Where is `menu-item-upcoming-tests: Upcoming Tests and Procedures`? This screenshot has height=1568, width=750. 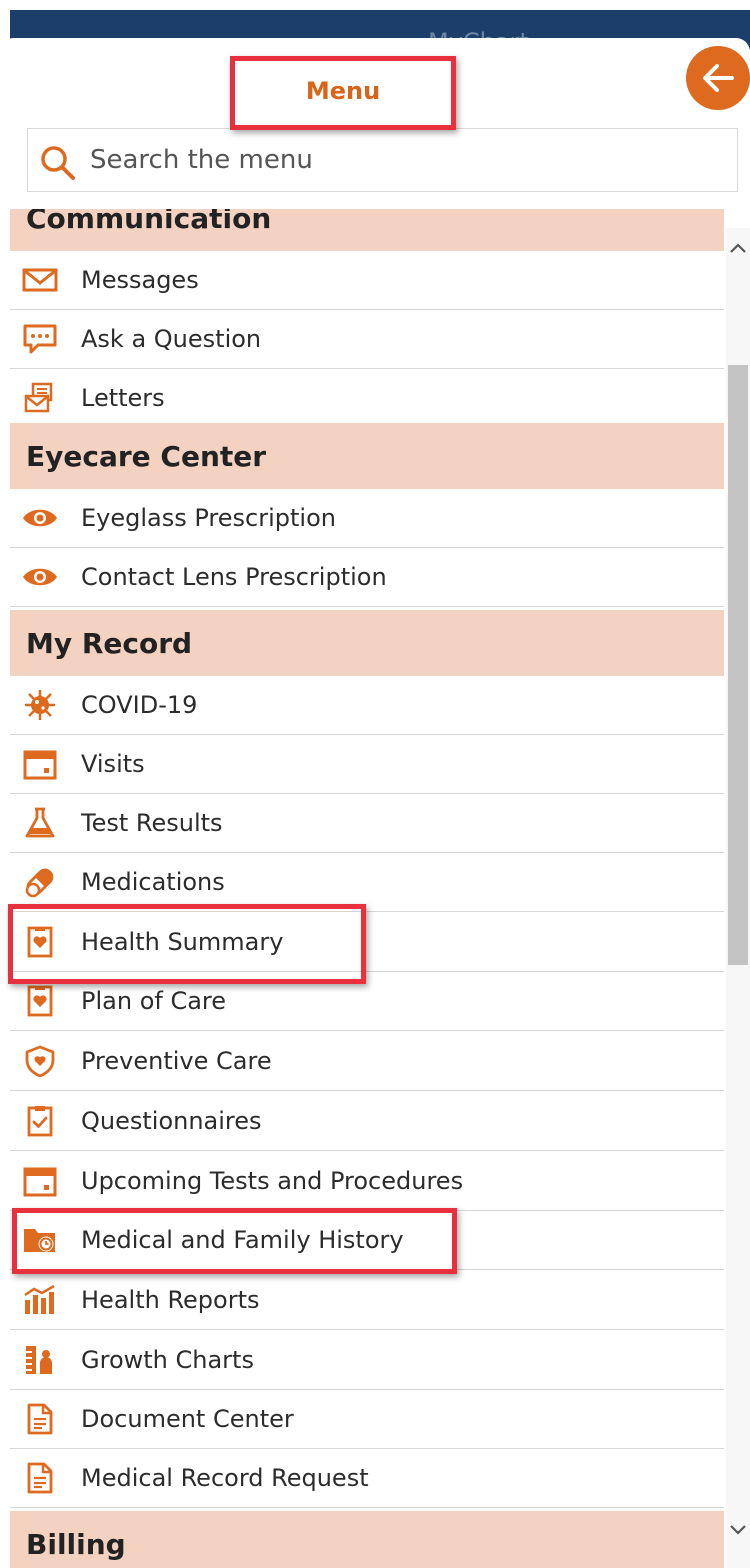 menu-item-upcoming-tests: Upcoming Tests and Procedures is located at coordinates (367, 1181).